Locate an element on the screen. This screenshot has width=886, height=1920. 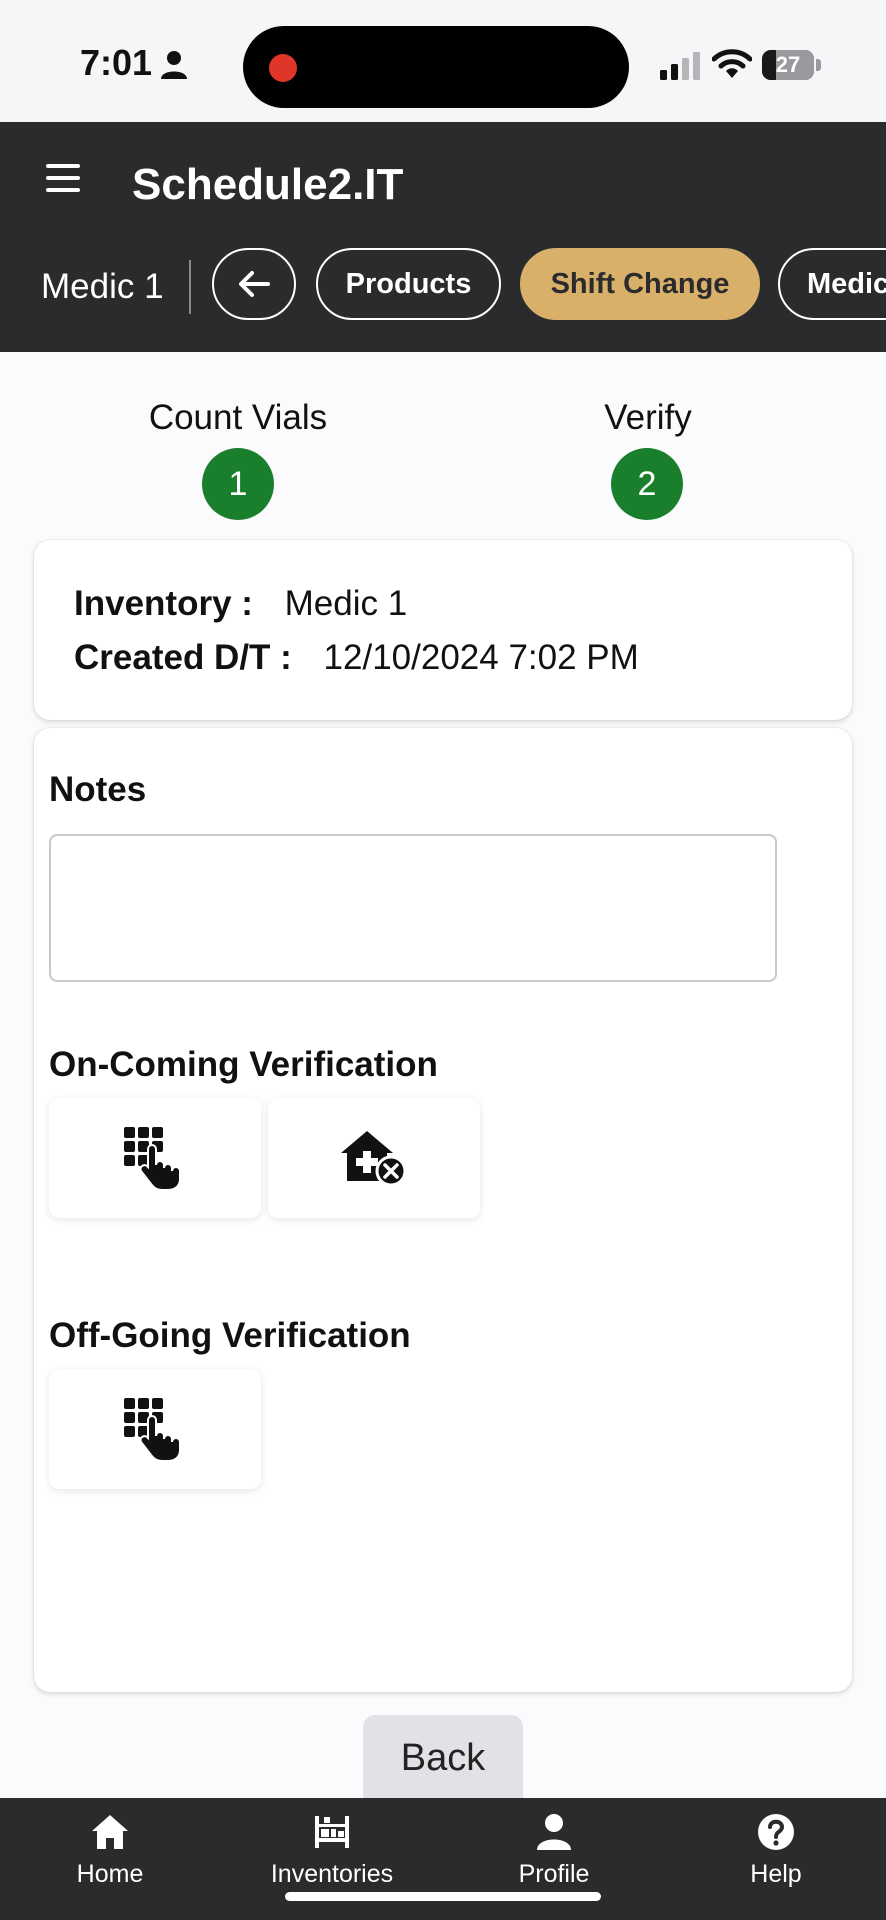
notes-field is located at coordinates (413, 908).